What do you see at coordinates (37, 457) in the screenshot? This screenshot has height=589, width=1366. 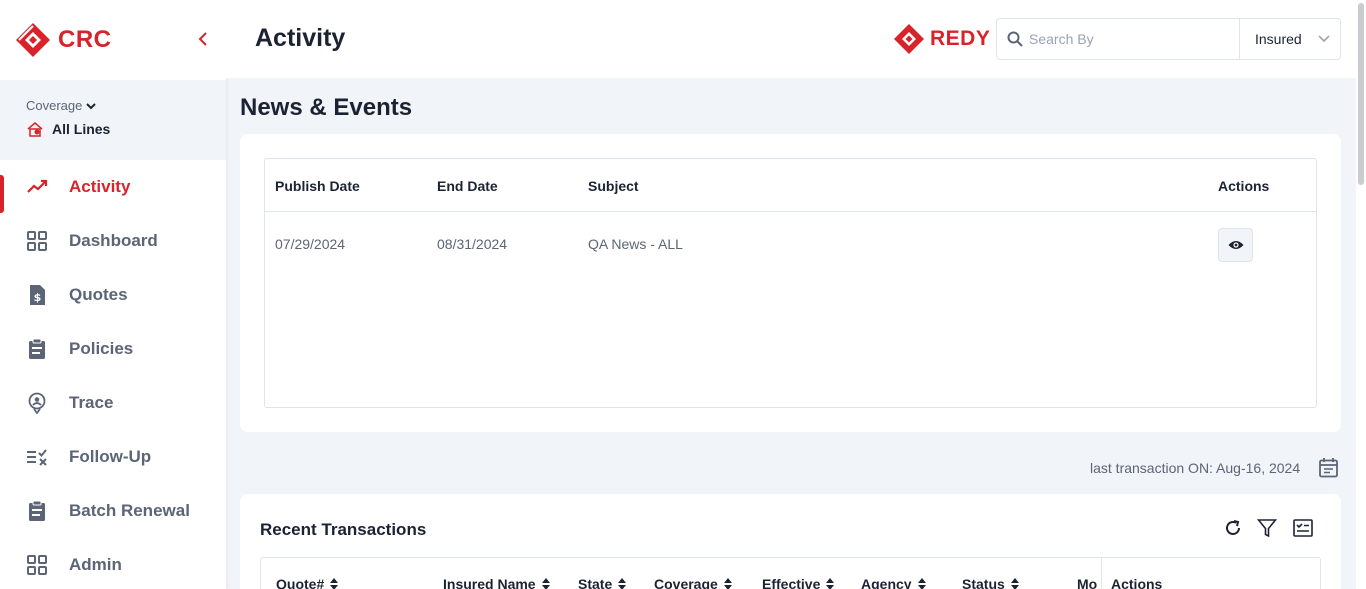 I see `list-check-icon` at bounding box center [37, 457].